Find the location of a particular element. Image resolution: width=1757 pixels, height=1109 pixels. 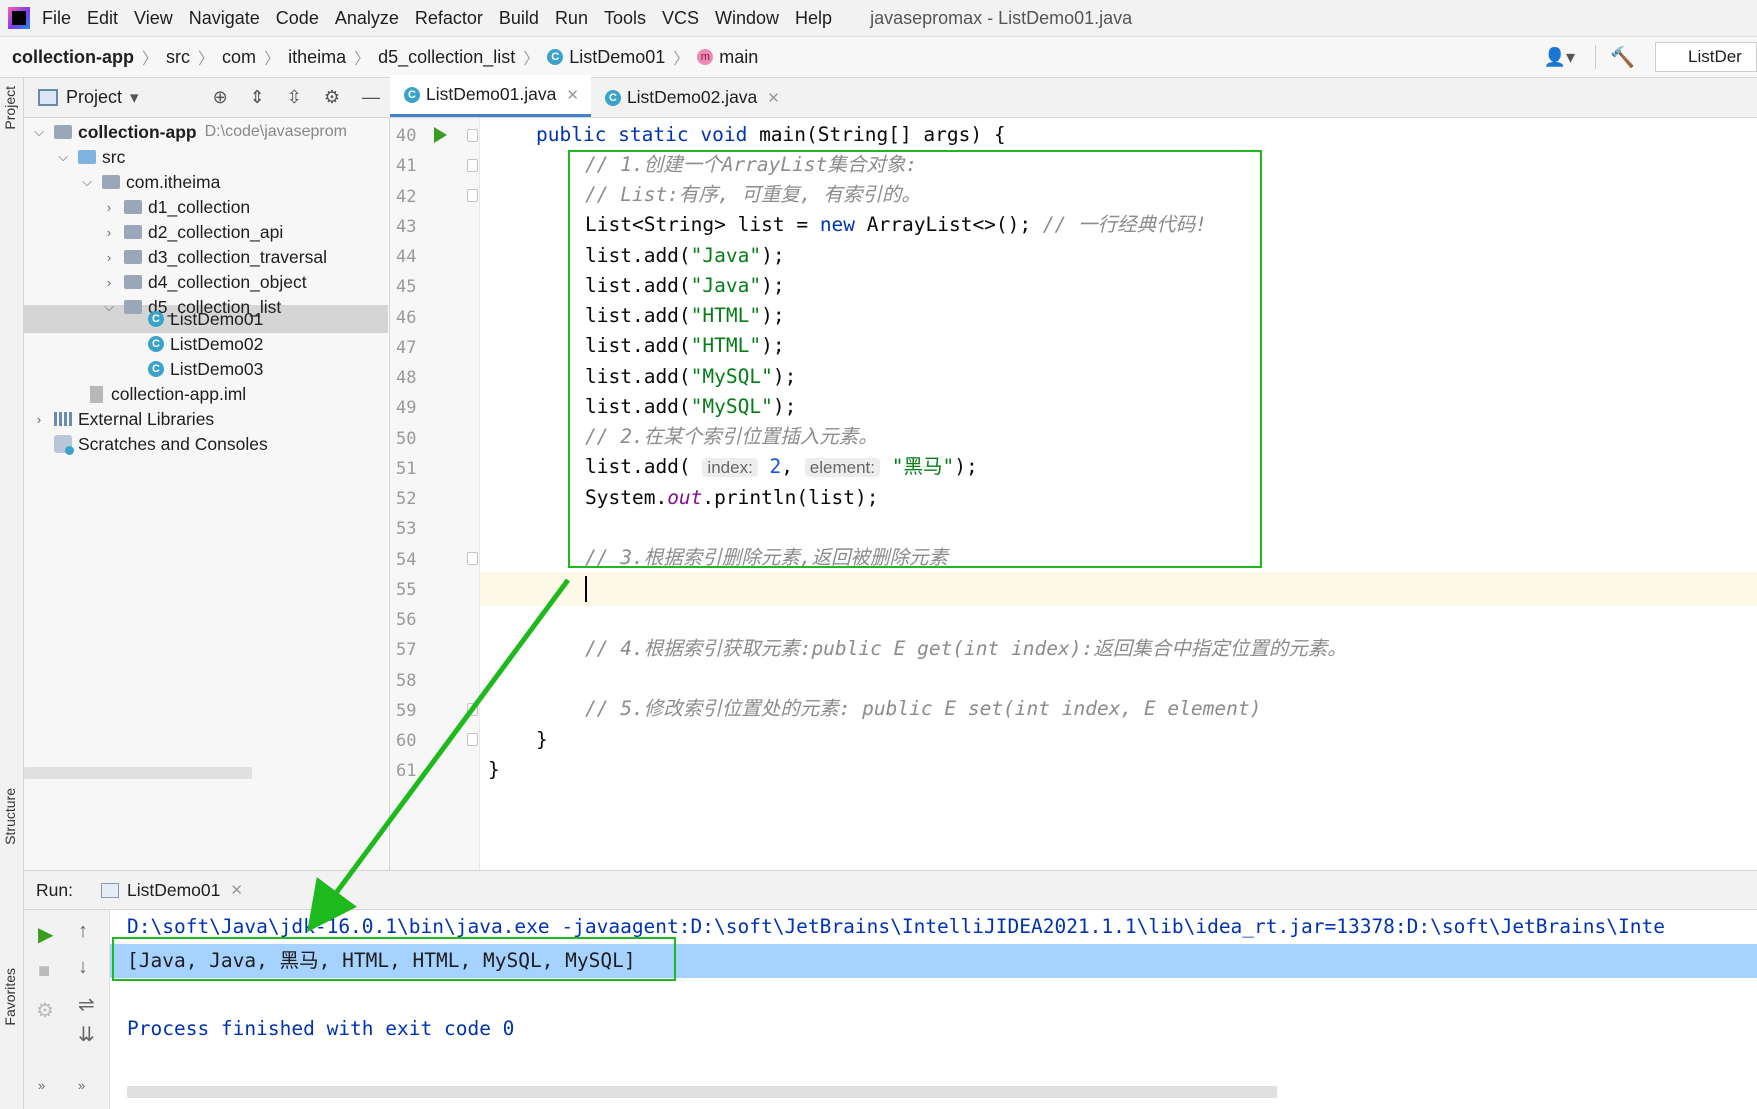

line-number: 54 is located at coordinates (406, 559).